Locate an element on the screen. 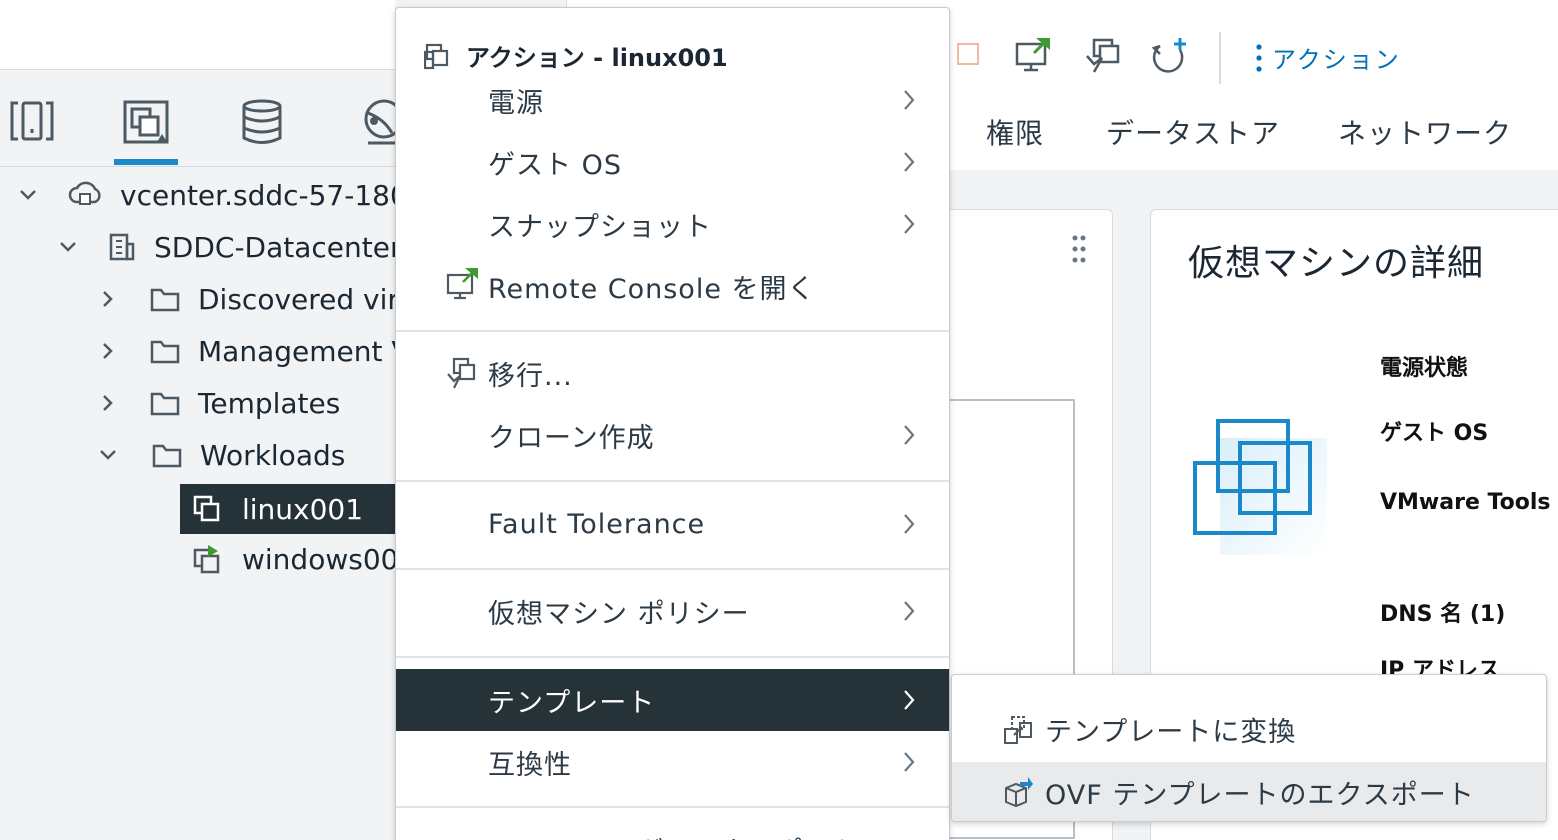 This screenshot has width=1558, height=840. snapshot-icon is located at coordinates (1168, 55).